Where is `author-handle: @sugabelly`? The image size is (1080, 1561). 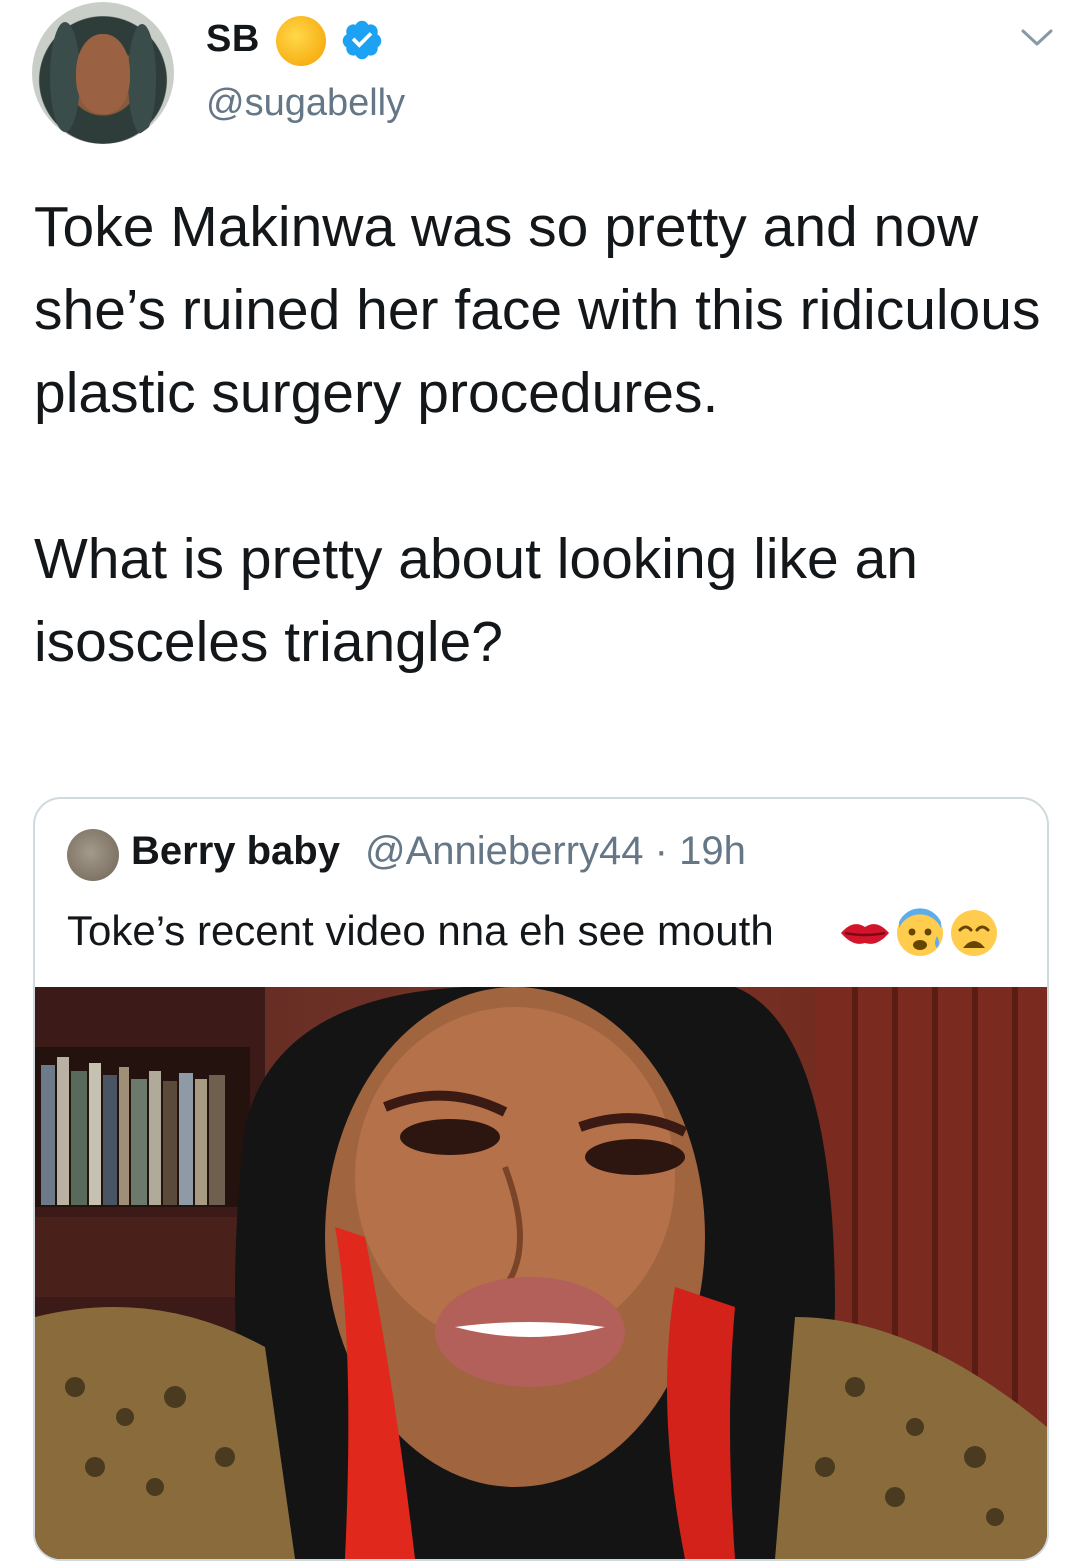
author-handle: @sugabelly is located at coordinates (305, 103).